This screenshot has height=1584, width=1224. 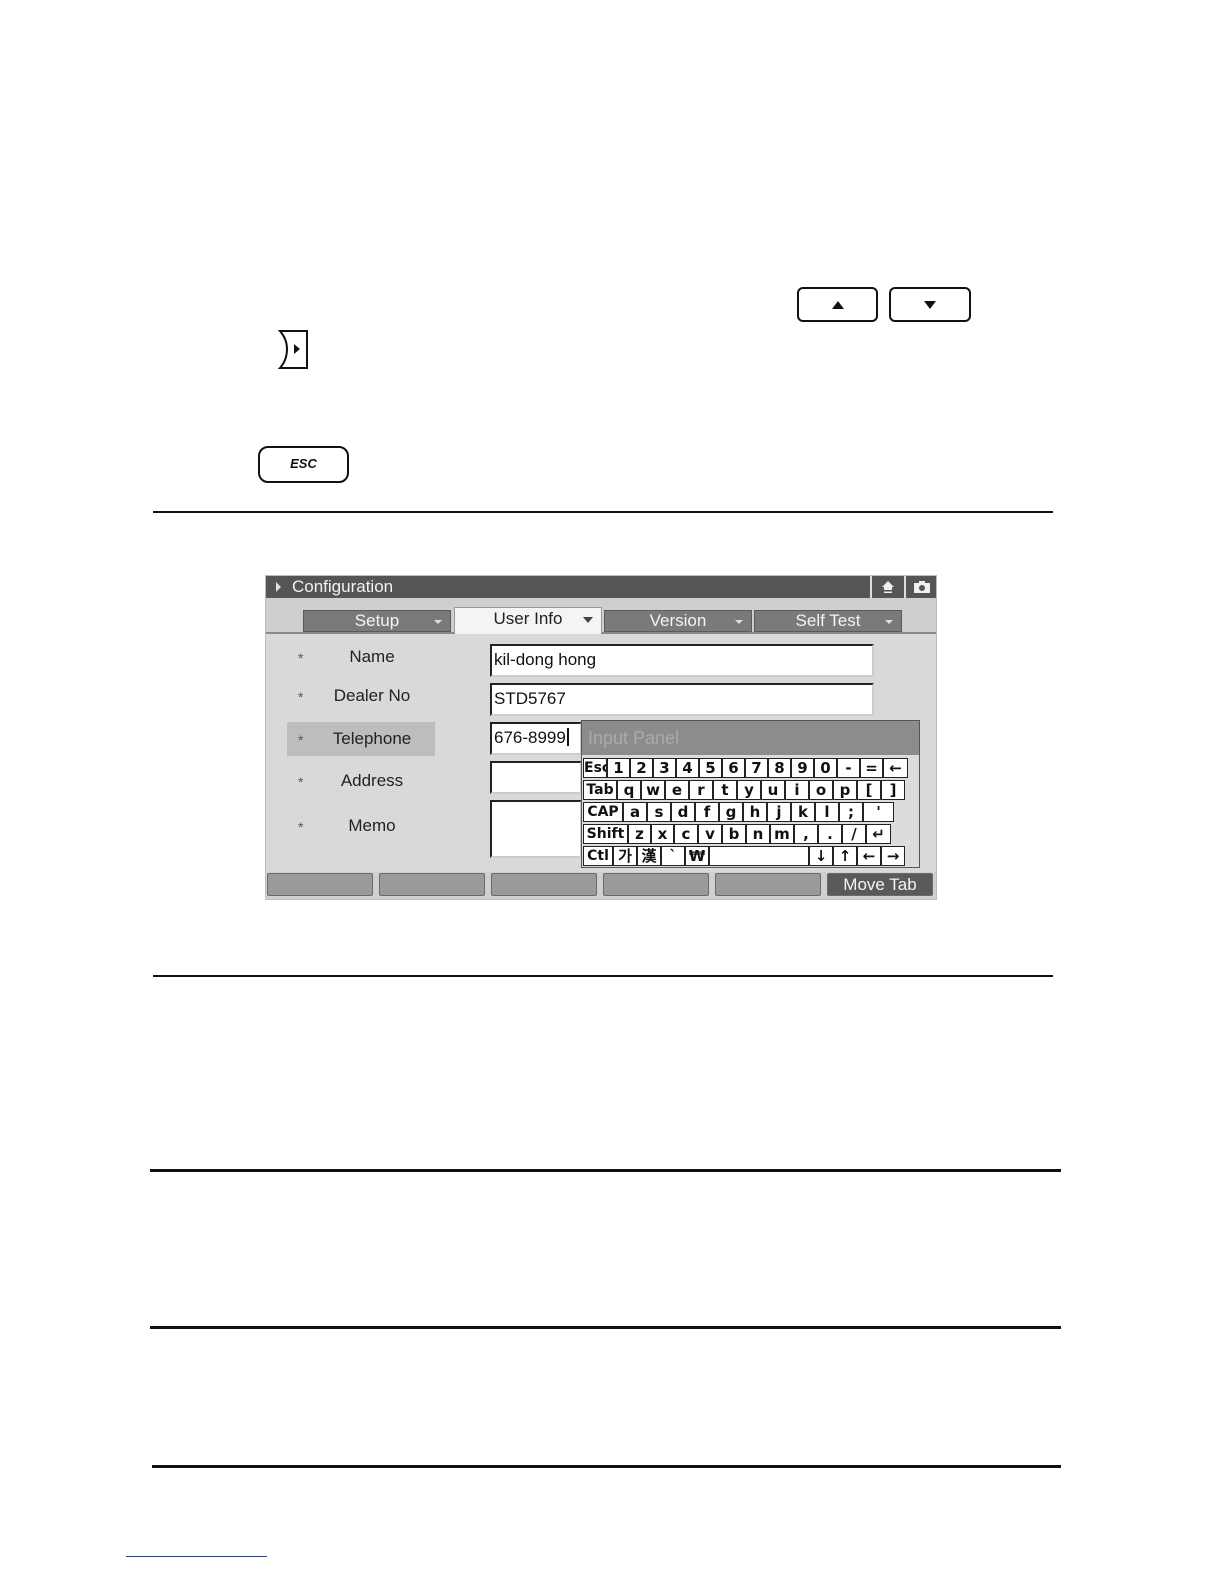 What do you see at coordinates (845, 856) in the screenshot?
I see `key: ↑` at bounding box center [845, 856].